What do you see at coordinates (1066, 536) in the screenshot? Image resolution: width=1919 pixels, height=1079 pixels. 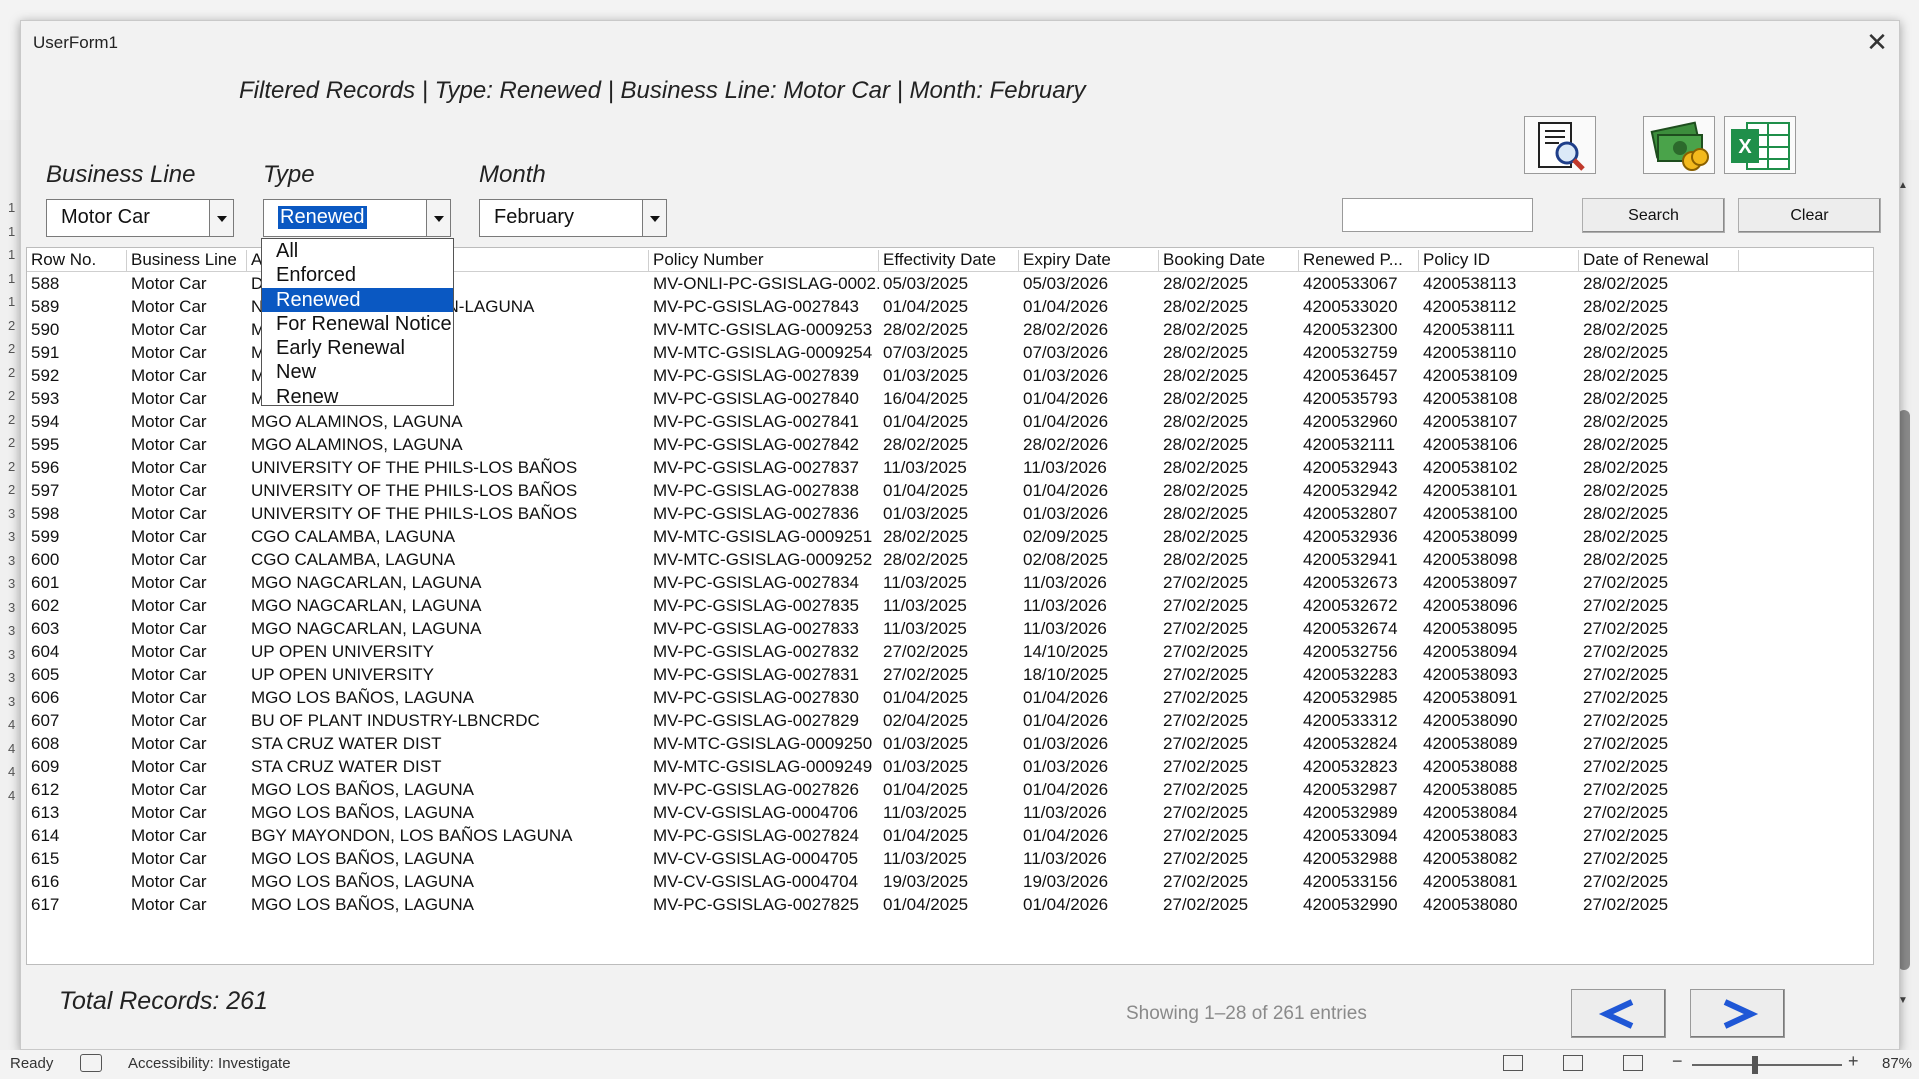 I see `table-cell: 02/09/2025` at bounding box center [1066, 536].